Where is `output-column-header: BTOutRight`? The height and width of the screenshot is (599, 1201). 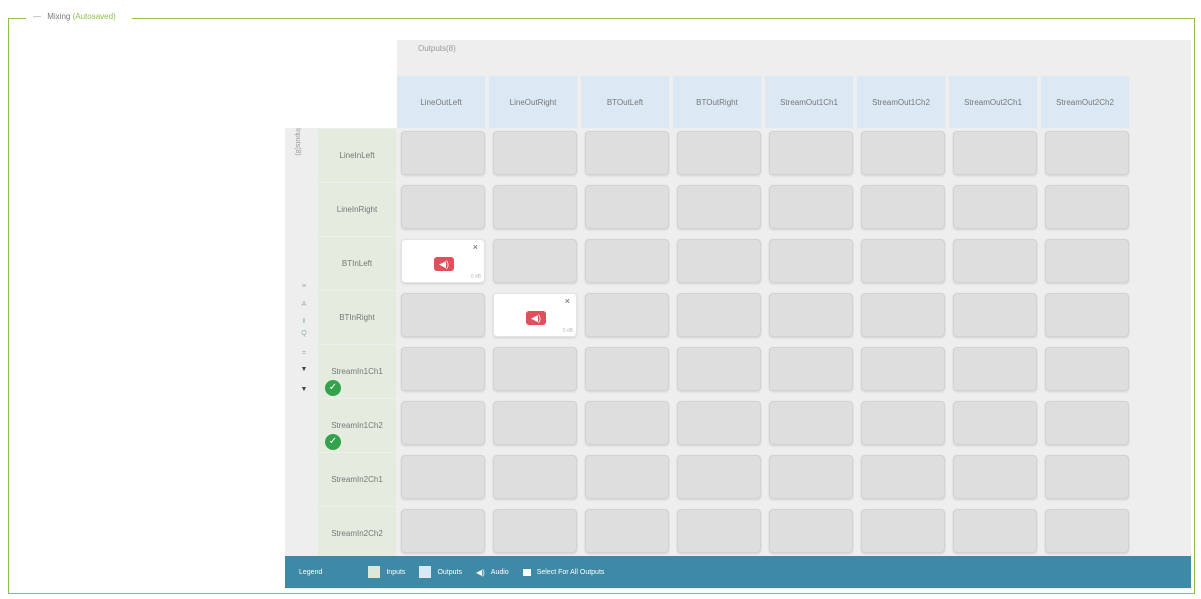
output-column-header: BTOutRight is located at coordinates (717, 102).